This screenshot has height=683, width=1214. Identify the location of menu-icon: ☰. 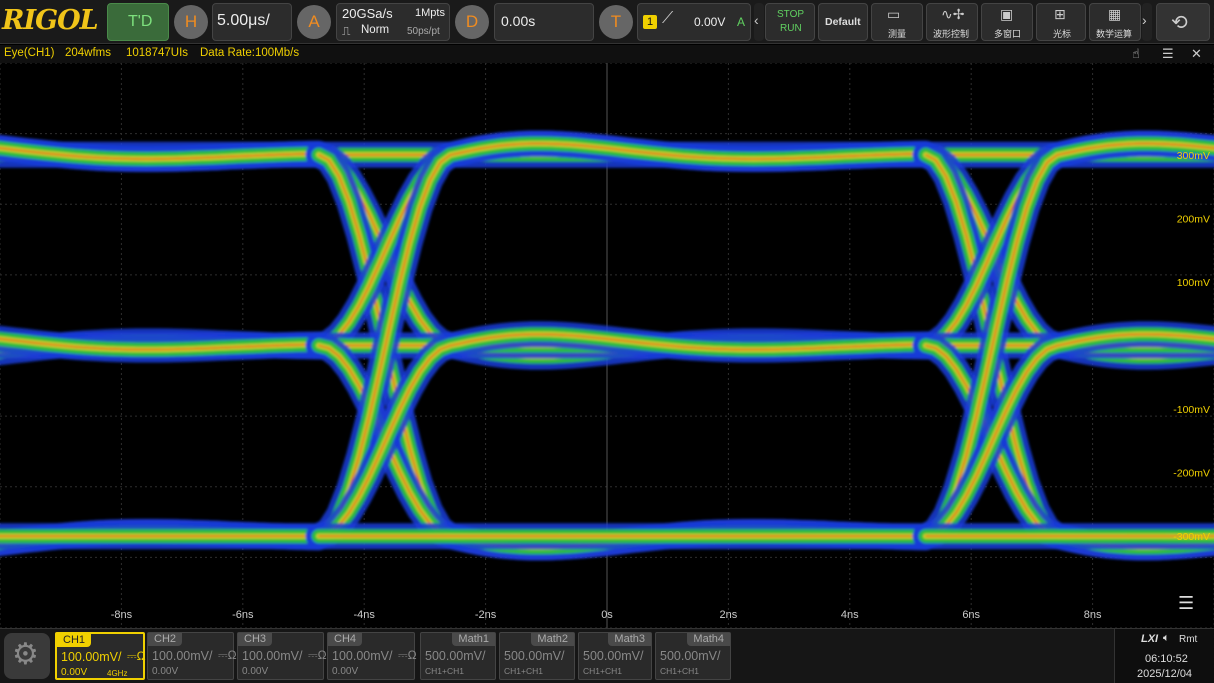
(1168, 54).